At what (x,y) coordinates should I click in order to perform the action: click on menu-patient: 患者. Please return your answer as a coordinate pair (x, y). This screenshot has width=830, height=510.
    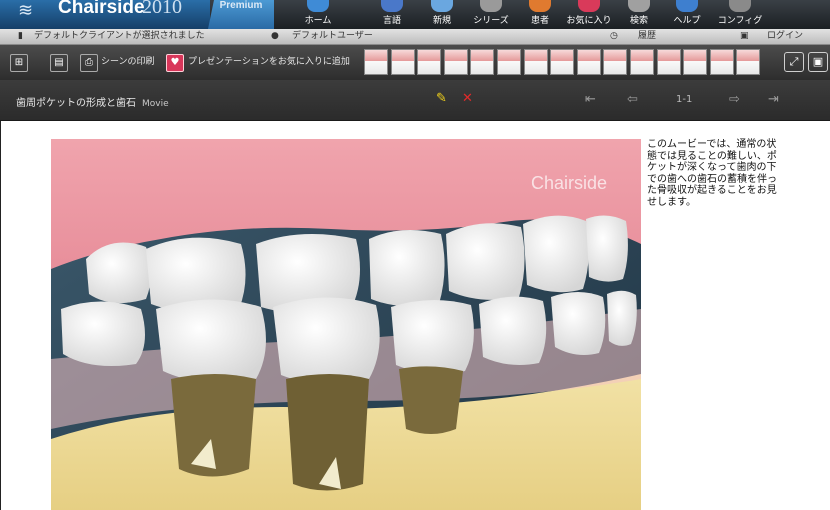
    Looking at the image, I should click on (540, 14).